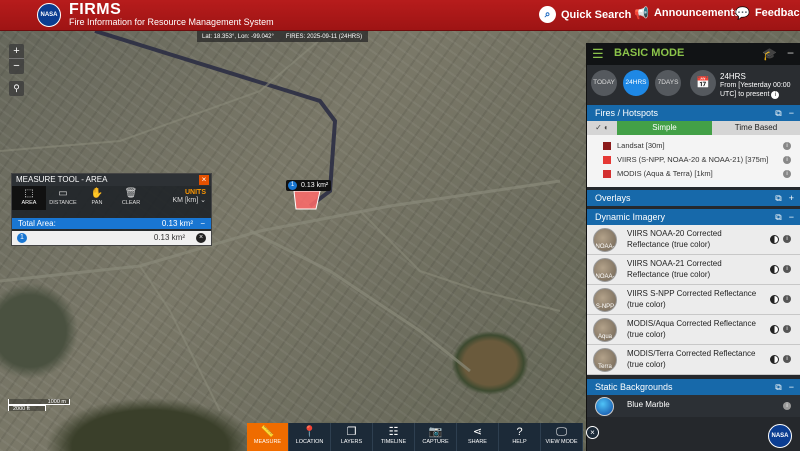 This screenshot has height=451, width=800. I want to click on backgrounds-title: Static Backgrounds, so click(634, 387).